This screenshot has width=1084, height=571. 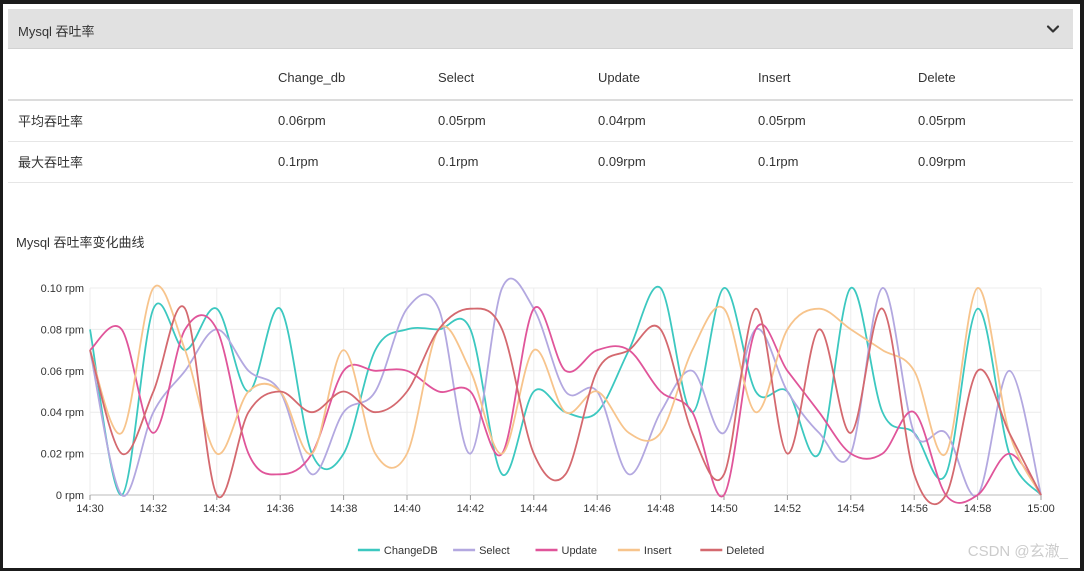 I want to click on table-header-select: Select, so click(x=518, y=78).